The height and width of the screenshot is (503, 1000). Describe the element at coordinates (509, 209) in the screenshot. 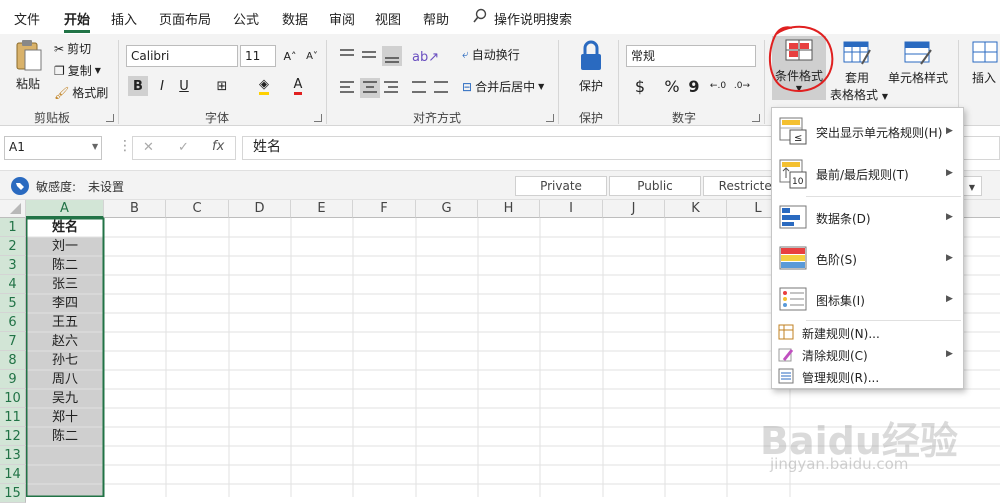

I see `column-header-h: H` at that location.